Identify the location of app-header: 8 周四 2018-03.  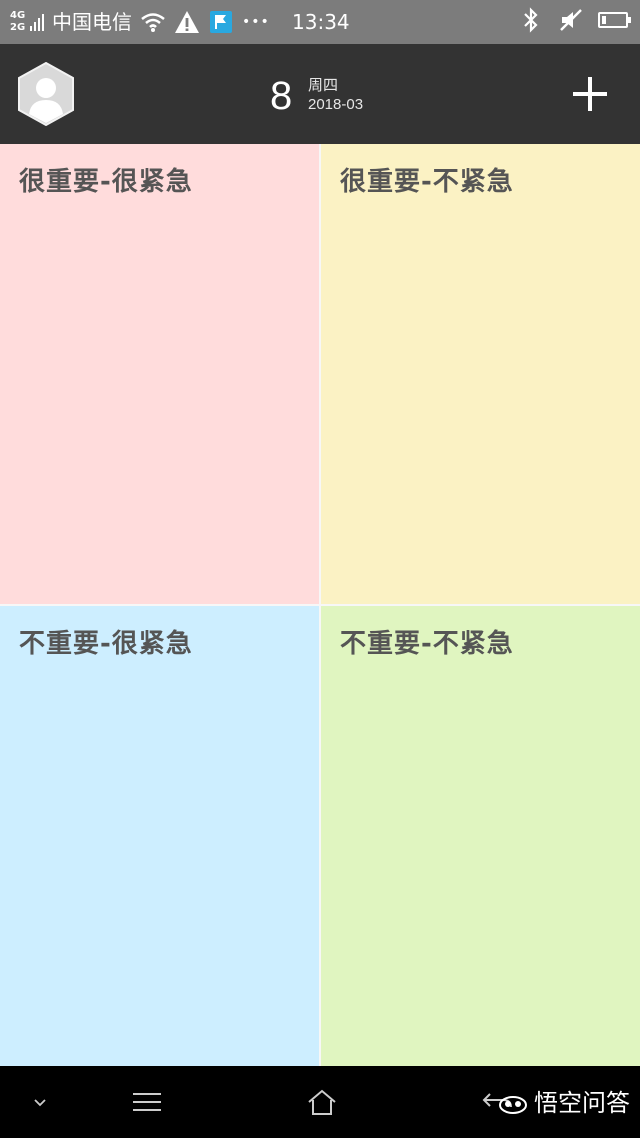
(320, 94).